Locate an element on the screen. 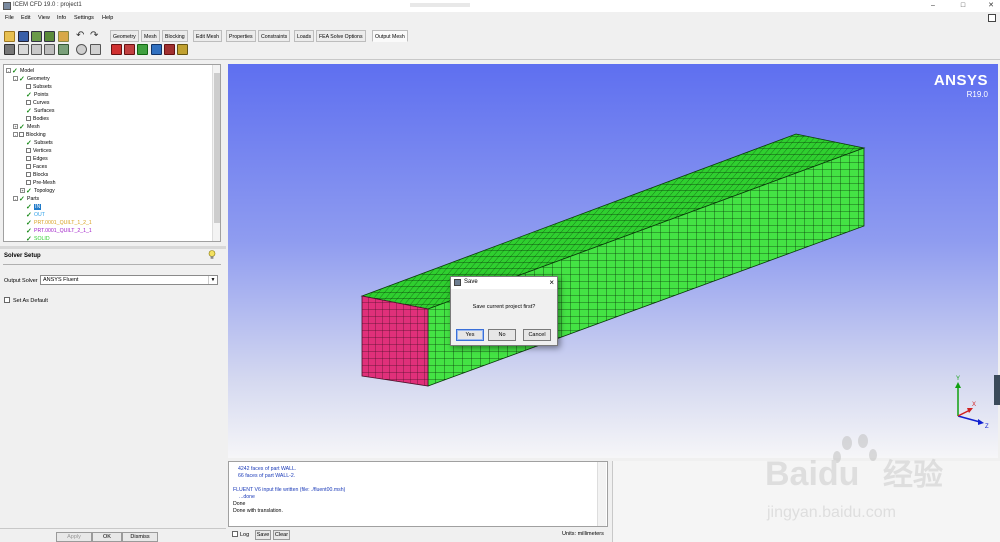  open-geometry-icon is located at coordinates (36, 36).